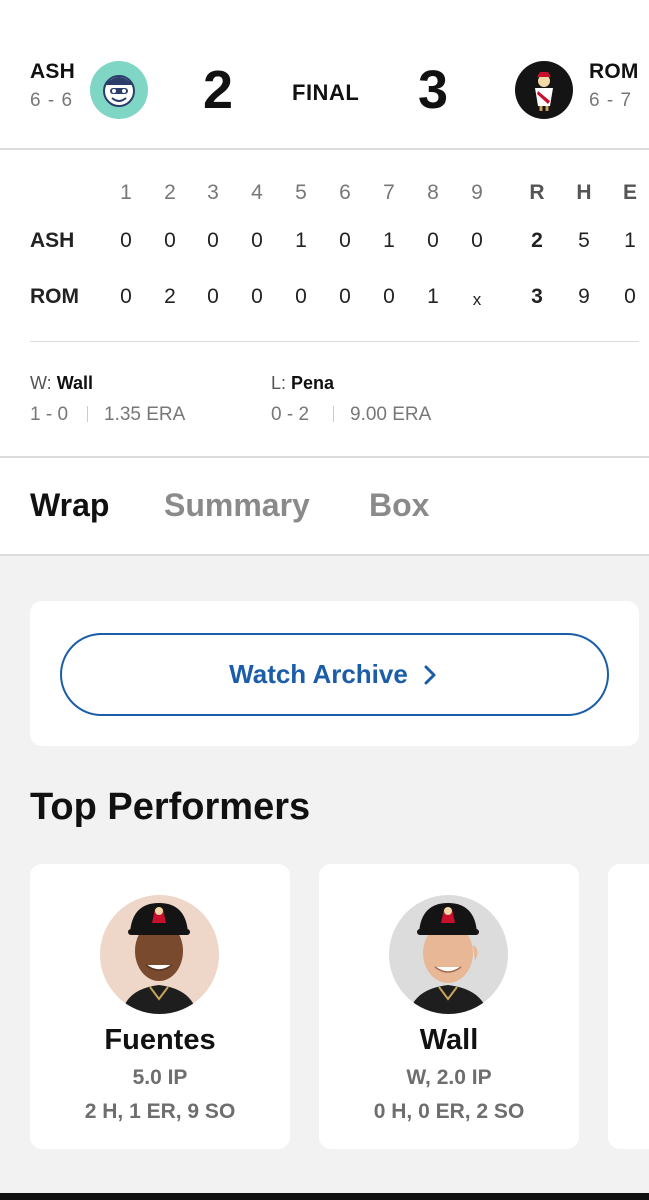 The image size is (649, 1200). I want to click on runs-total: 2, so click(537, 240).